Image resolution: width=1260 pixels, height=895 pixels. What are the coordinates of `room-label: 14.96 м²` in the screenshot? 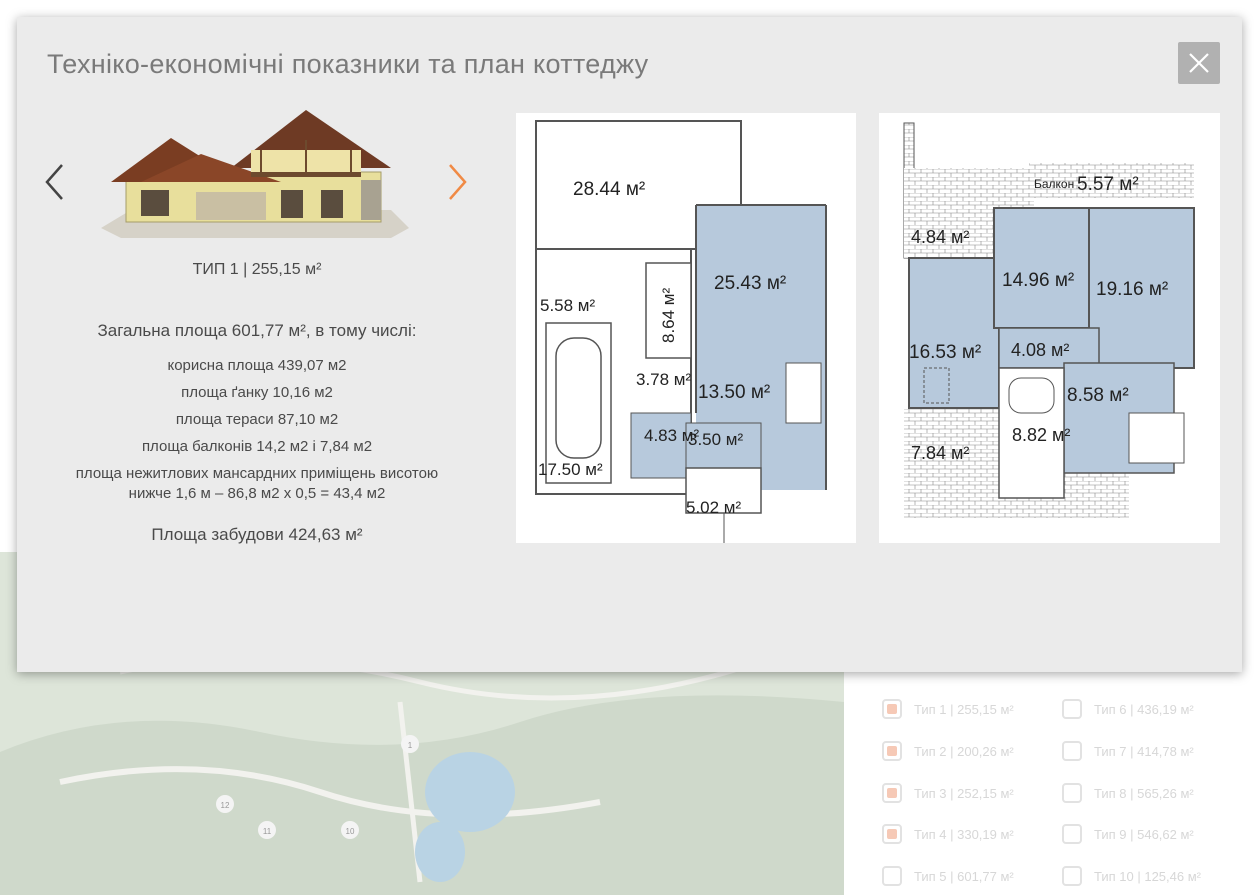 It's located at (1038, 280).